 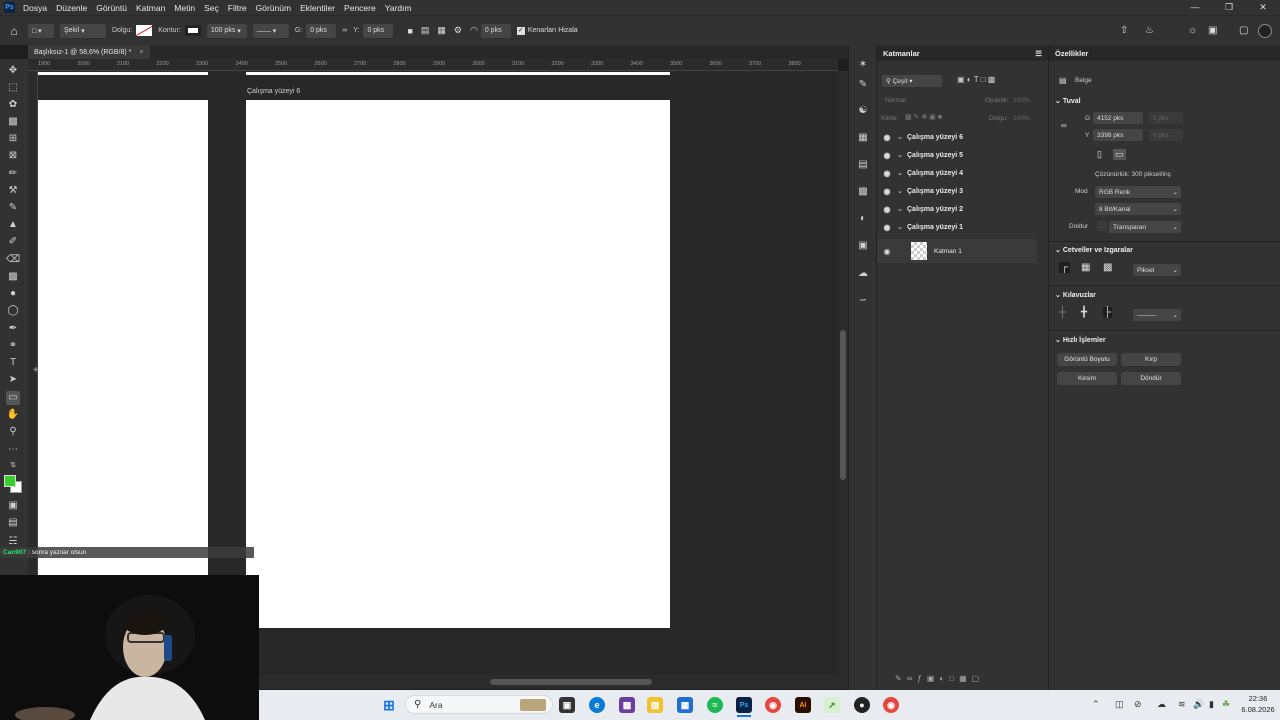 What do you see at coordinates (184, 8) in the screenshot?
I see `menu-type: Metin` at bounding box center [184, 8].